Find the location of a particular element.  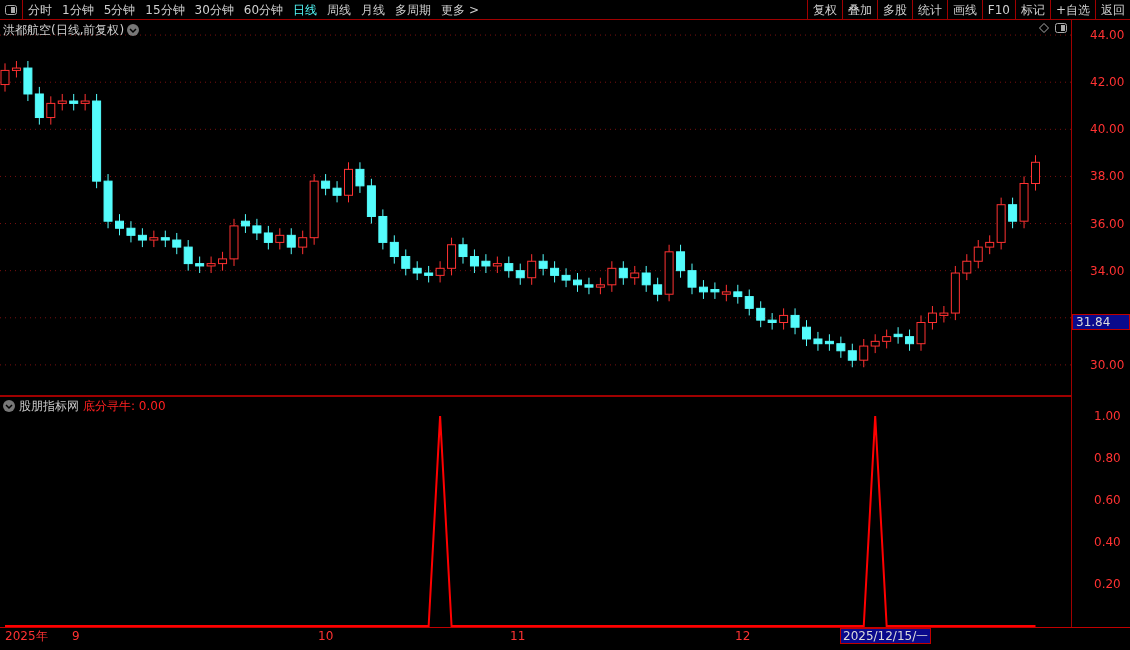

toolbar-button: +自选 is located at coordinates (1072, 9).